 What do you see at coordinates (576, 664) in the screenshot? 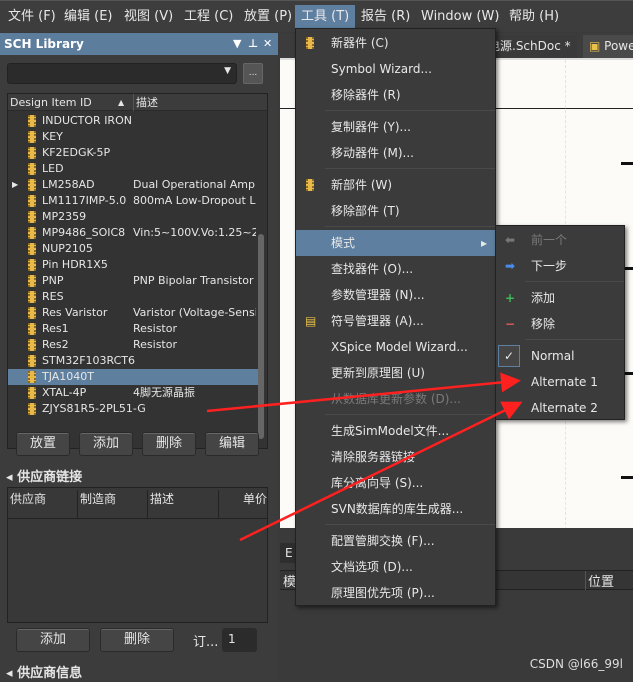
I see `watermark: CSDN @l66_99l` at bounding box center [576, 664].